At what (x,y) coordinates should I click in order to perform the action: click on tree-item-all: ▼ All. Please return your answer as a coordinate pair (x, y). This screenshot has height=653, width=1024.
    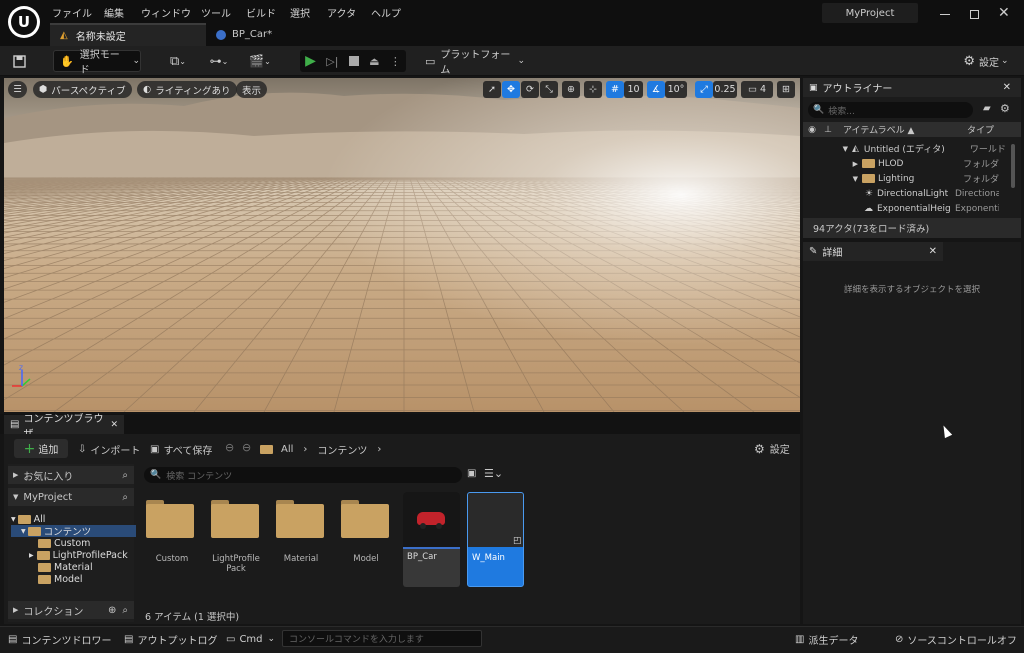
    Looking at the image, I should click on (28, 519).